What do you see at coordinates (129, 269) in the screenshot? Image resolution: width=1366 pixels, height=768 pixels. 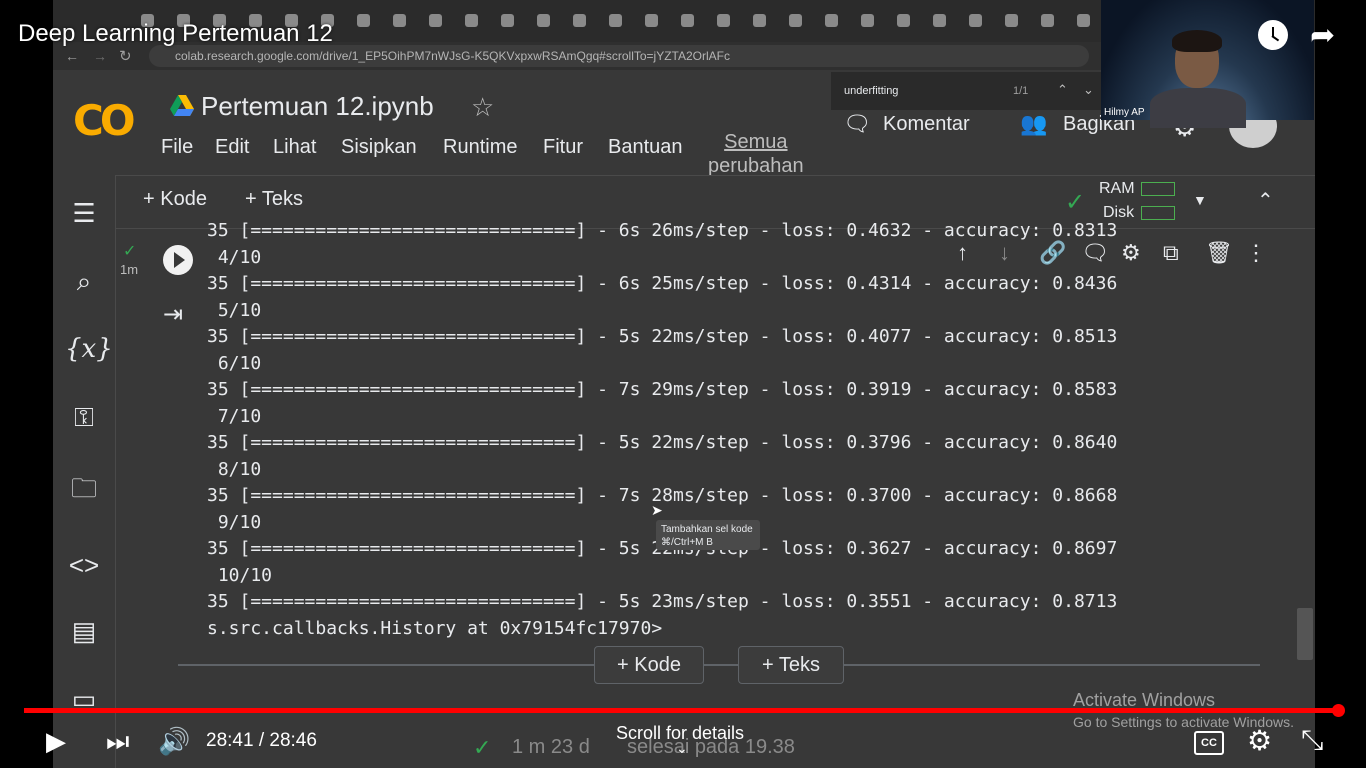 I see `cell-run-duration: 1m` at bounding box center [129, 269].